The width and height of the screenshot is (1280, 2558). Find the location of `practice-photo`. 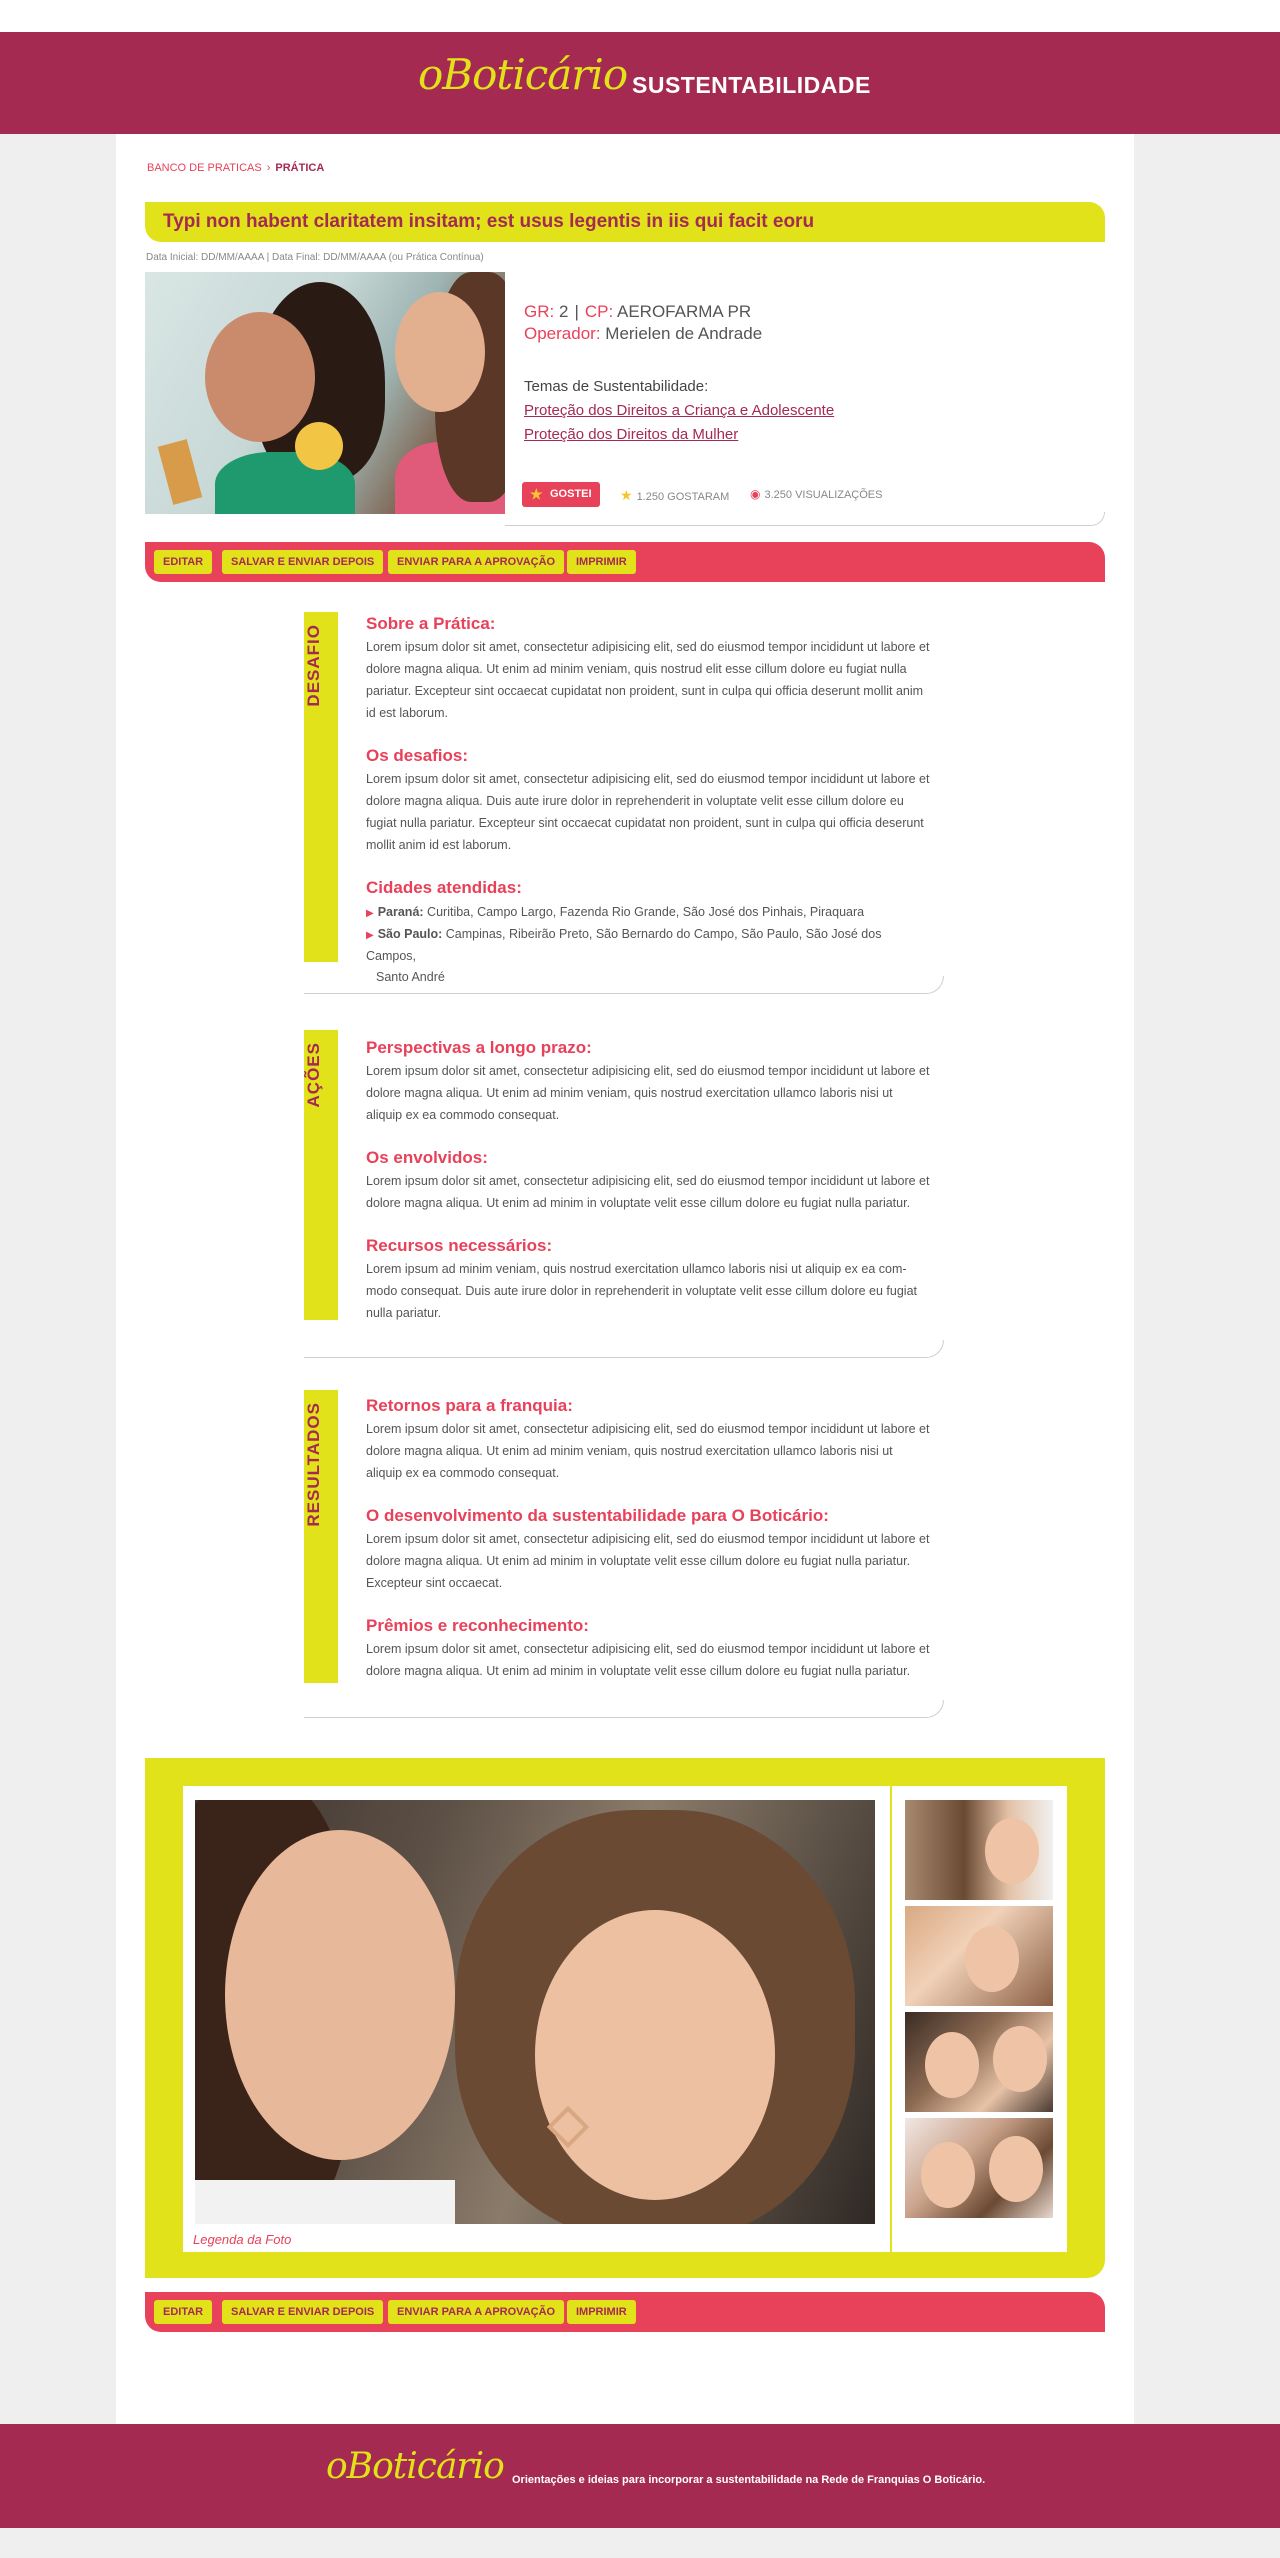

practice-photo is located at coordinates (325, 393).